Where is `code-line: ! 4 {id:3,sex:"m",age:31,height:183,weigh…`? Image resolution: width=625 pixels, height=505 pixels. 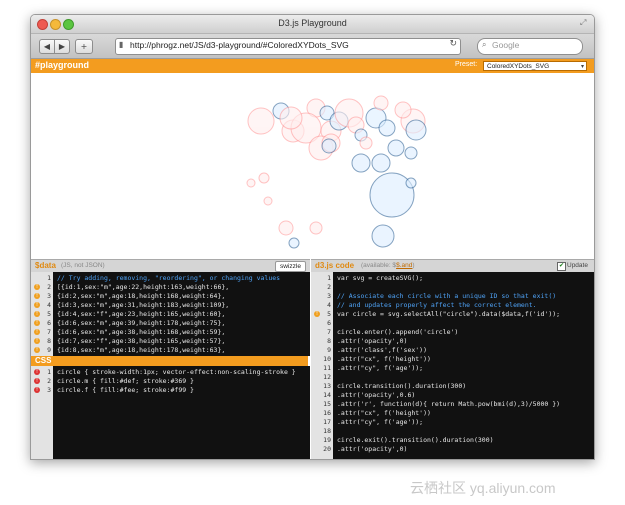 code-line: ! 4 {id:3,sex:"m",age:31,height:183,weigh… is located at coordinates (170, 305).